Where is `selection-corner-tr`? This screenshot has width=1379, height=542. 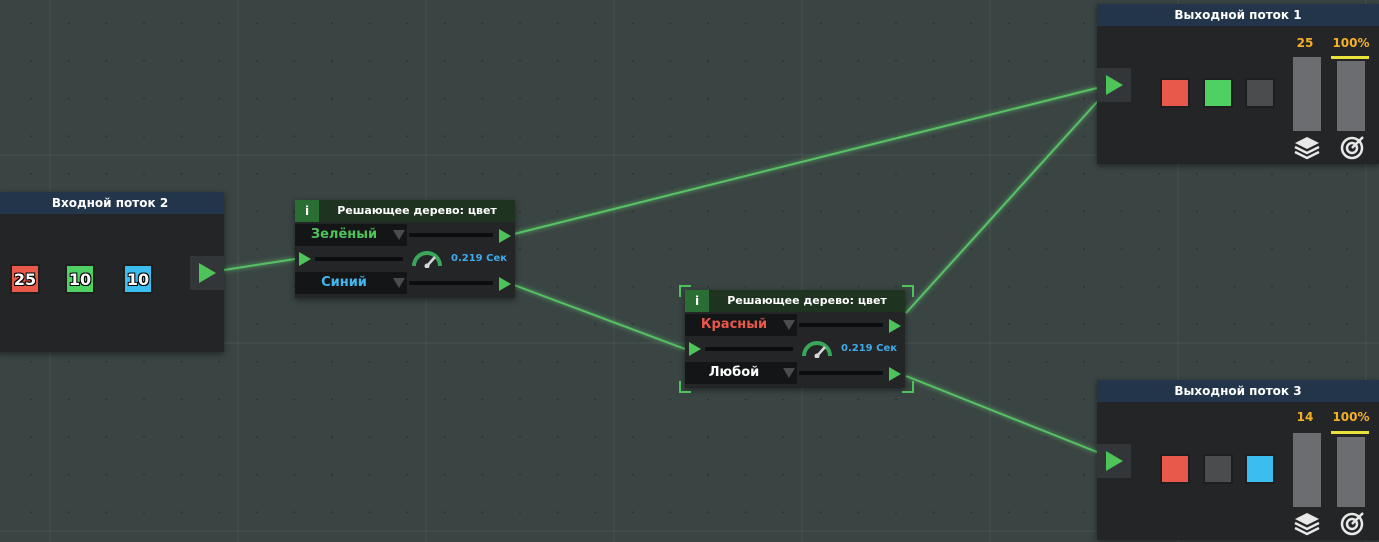
selection-corner-tr is located at coordinates (908, 291).